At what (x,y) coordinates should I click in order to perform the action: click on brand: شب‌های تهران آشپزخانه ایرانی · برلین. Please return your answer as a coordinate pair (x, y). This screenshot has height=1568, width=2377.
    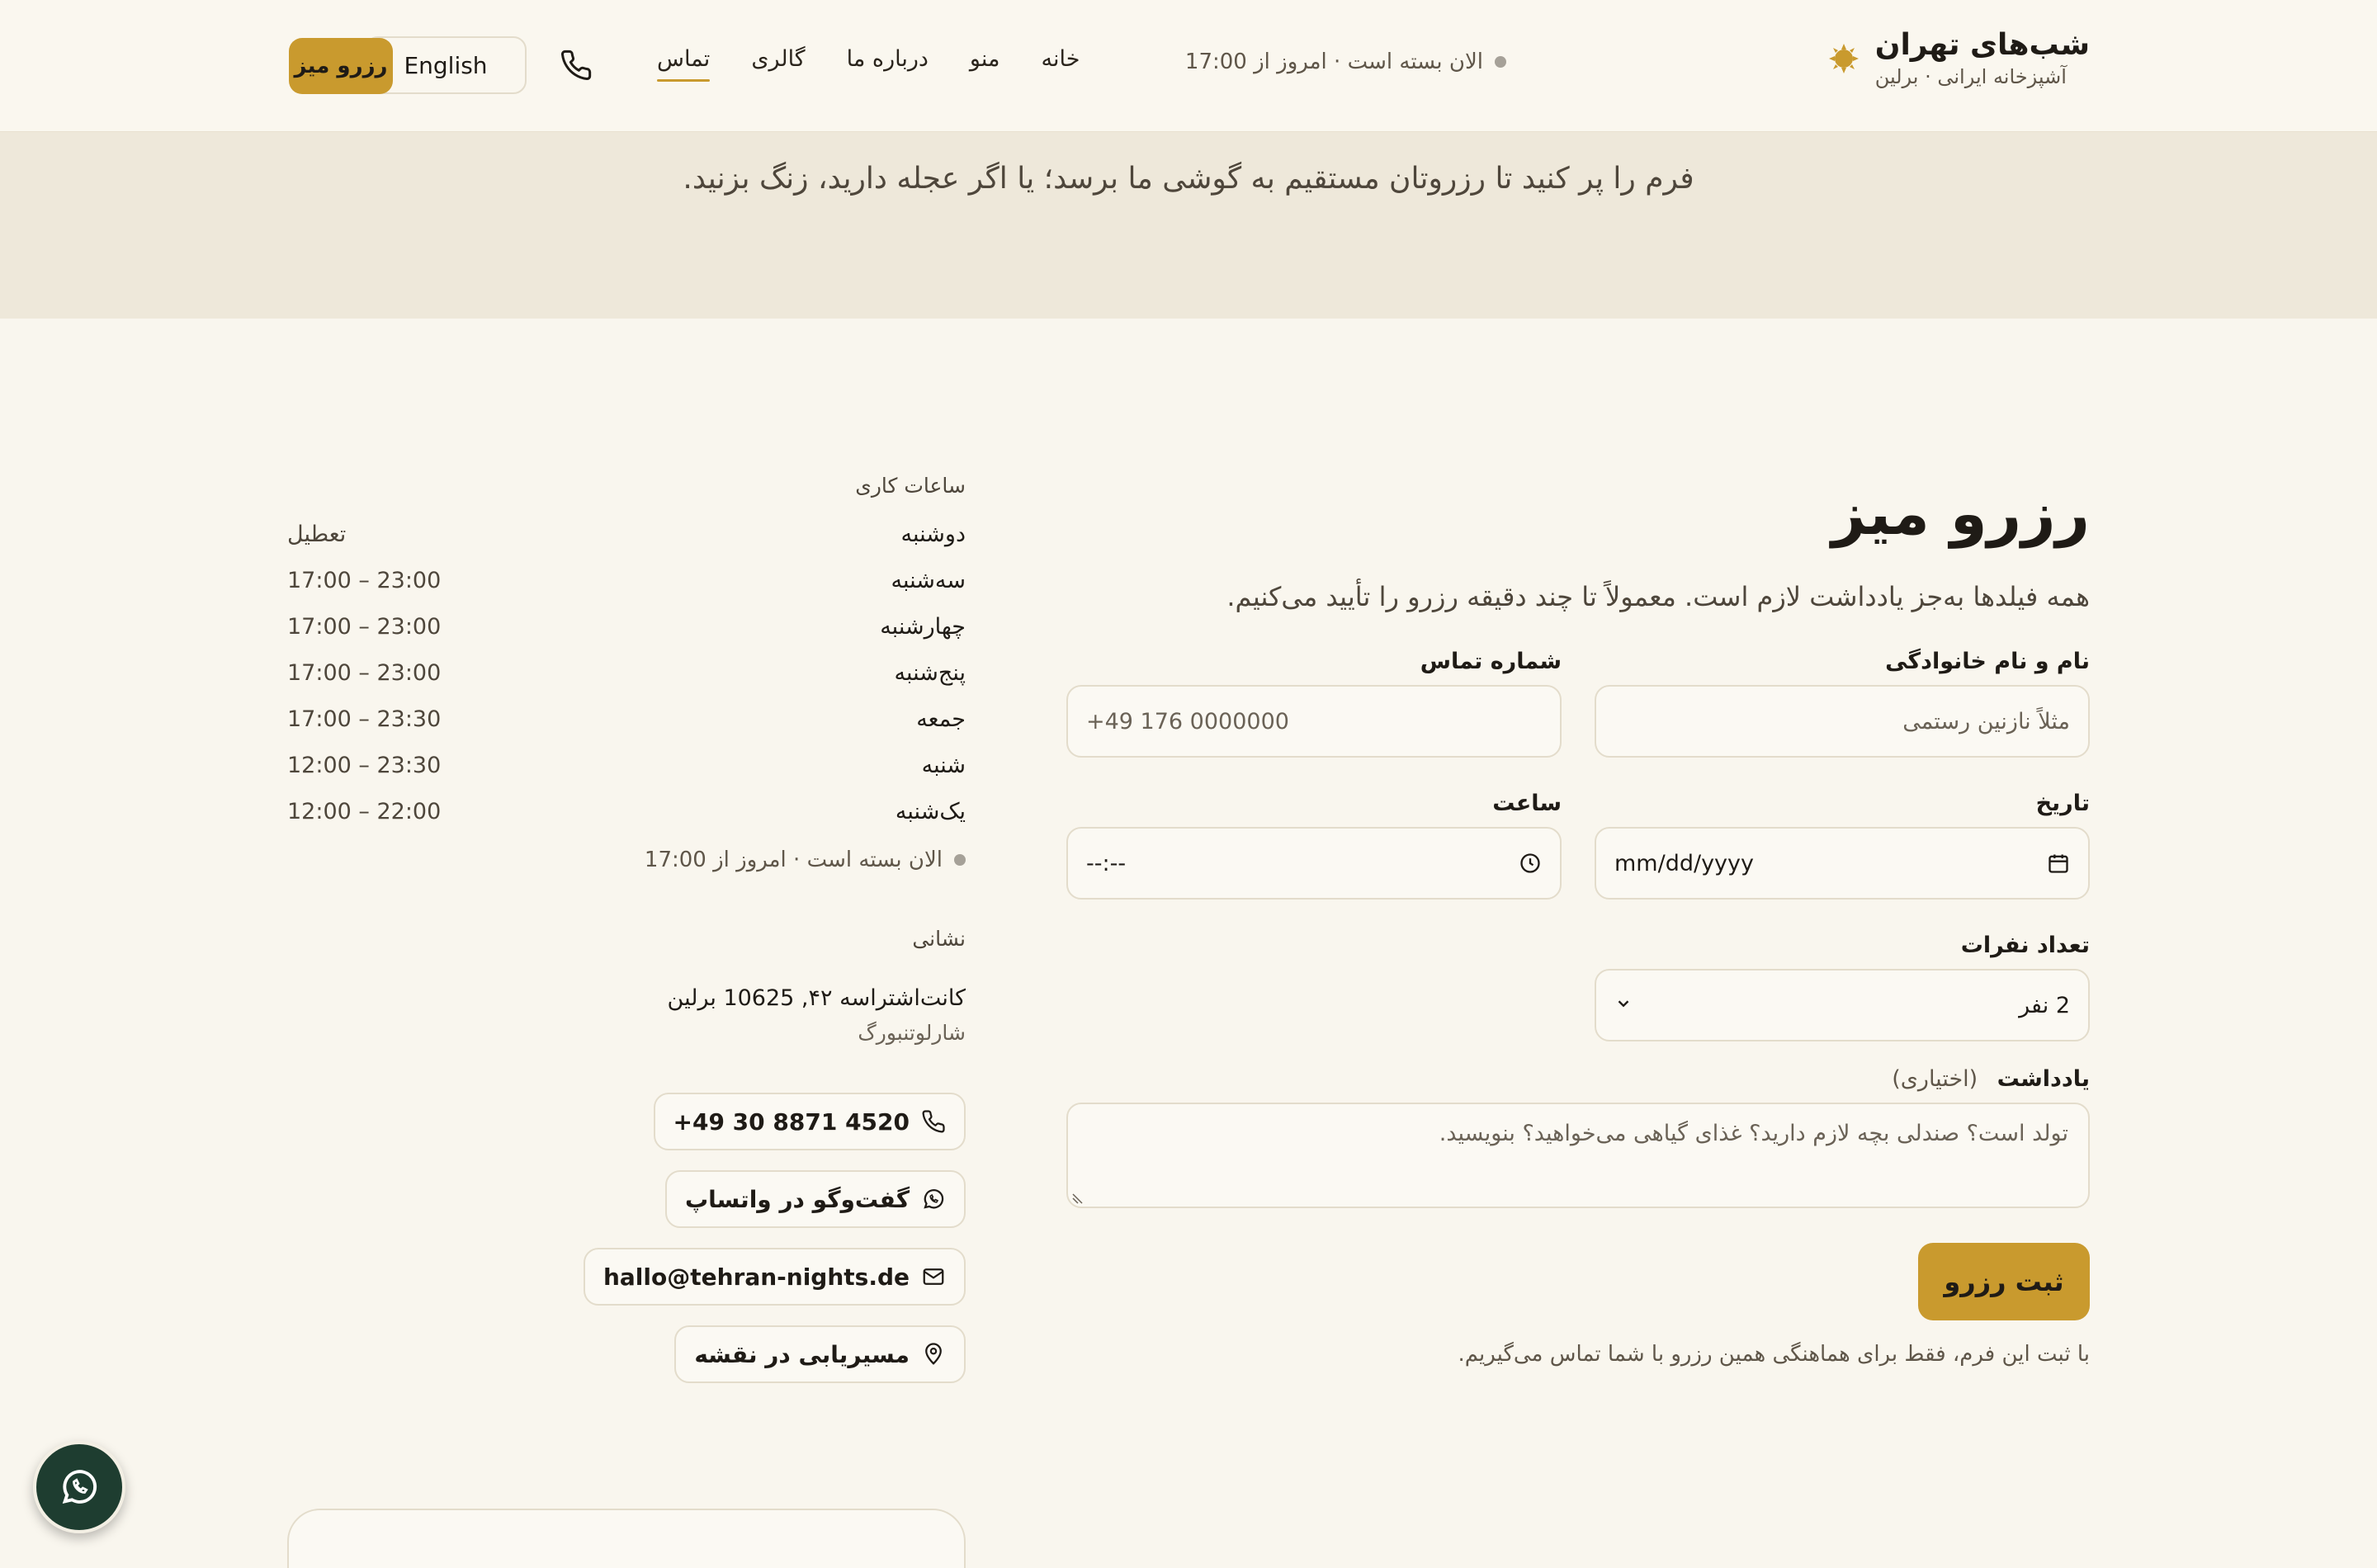
    Looking at the image, I should click on (1958, 58).